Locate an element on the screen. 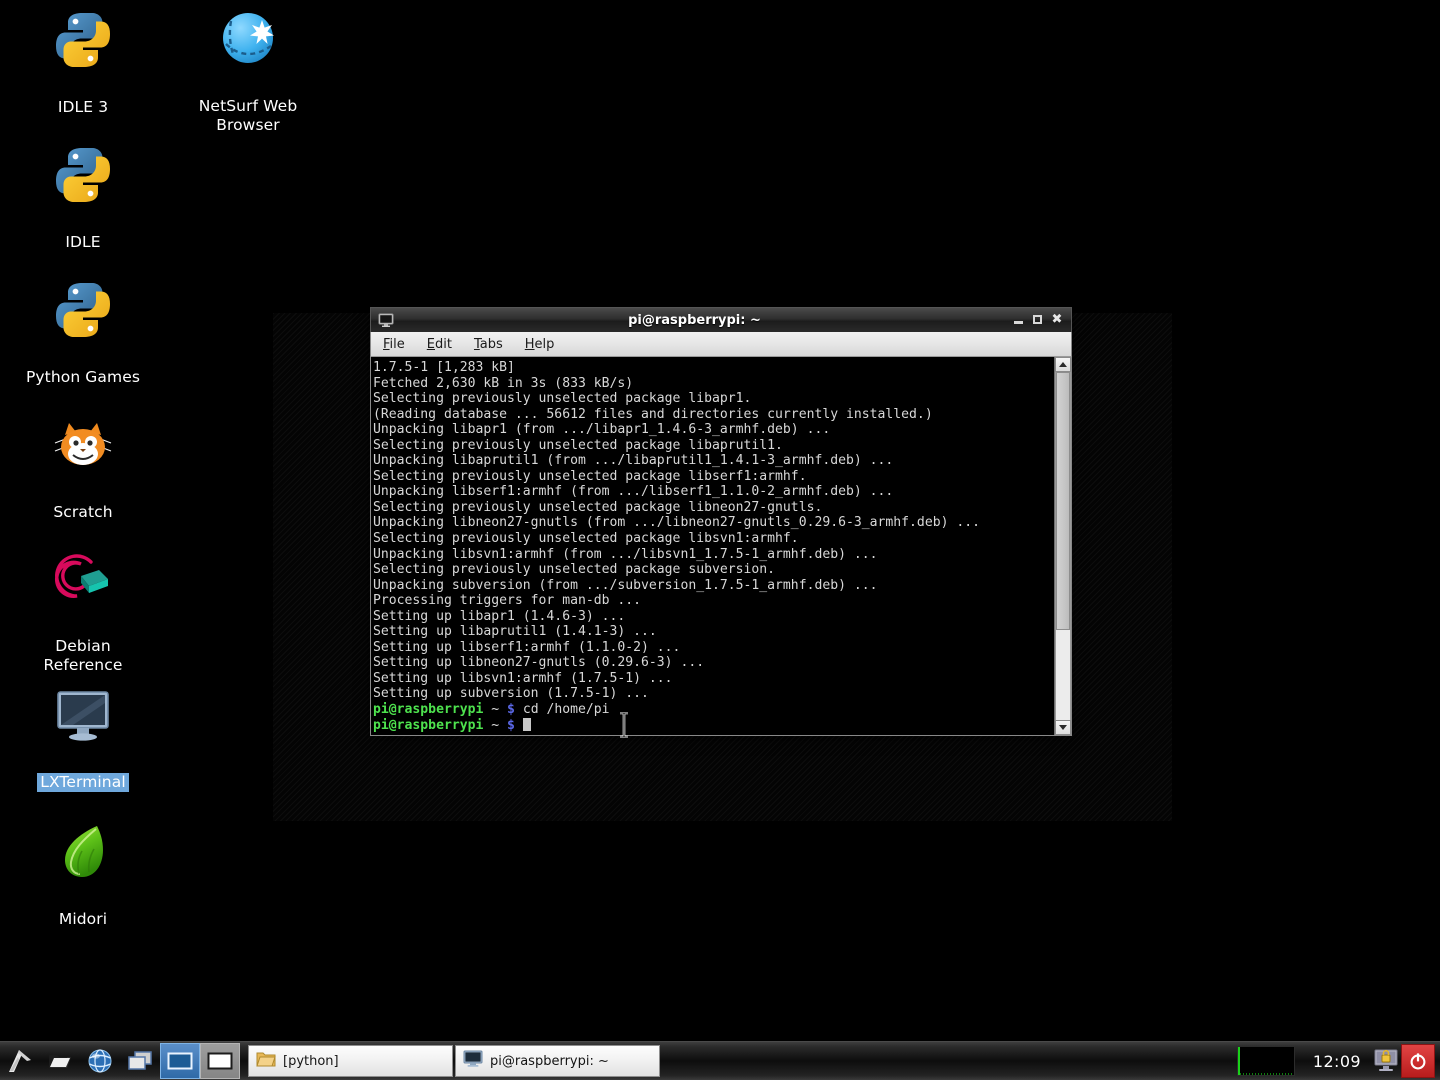 The height and width of the screenshot is (1080, 1440). terminal-prompt-line: pi@raspberrypi ~ $ cd /home/pi is located at coordinates (711, 710).